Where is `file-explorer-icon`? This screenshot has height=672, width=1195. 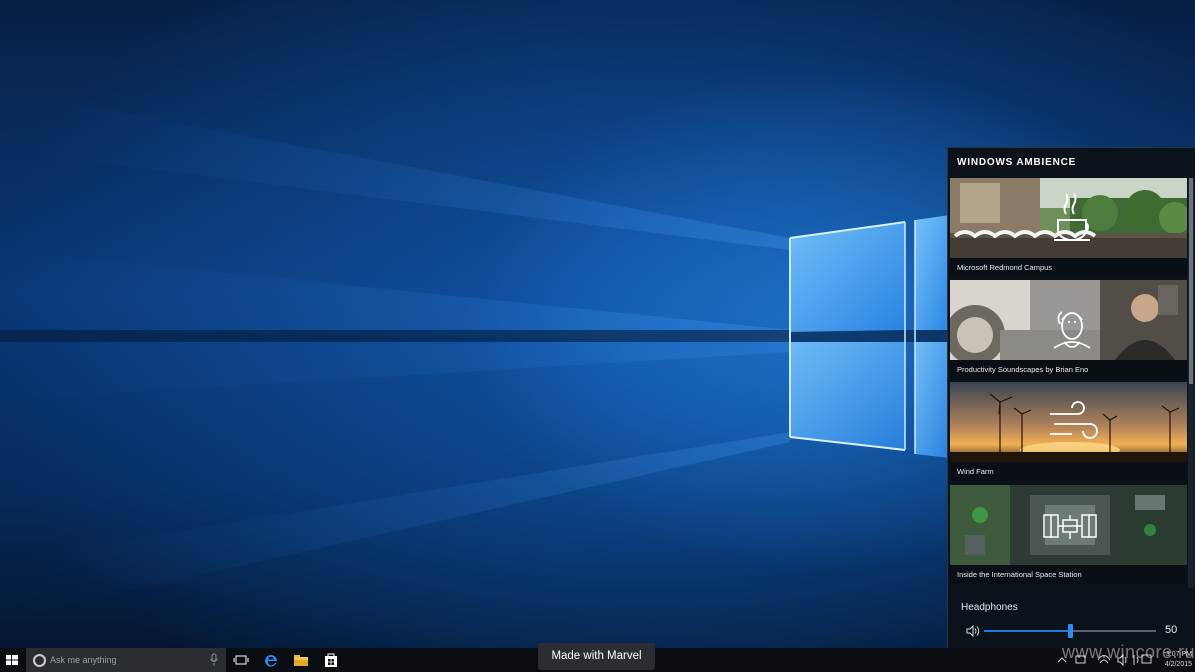
file-explorer-icon is located at coordinates (301, 660).